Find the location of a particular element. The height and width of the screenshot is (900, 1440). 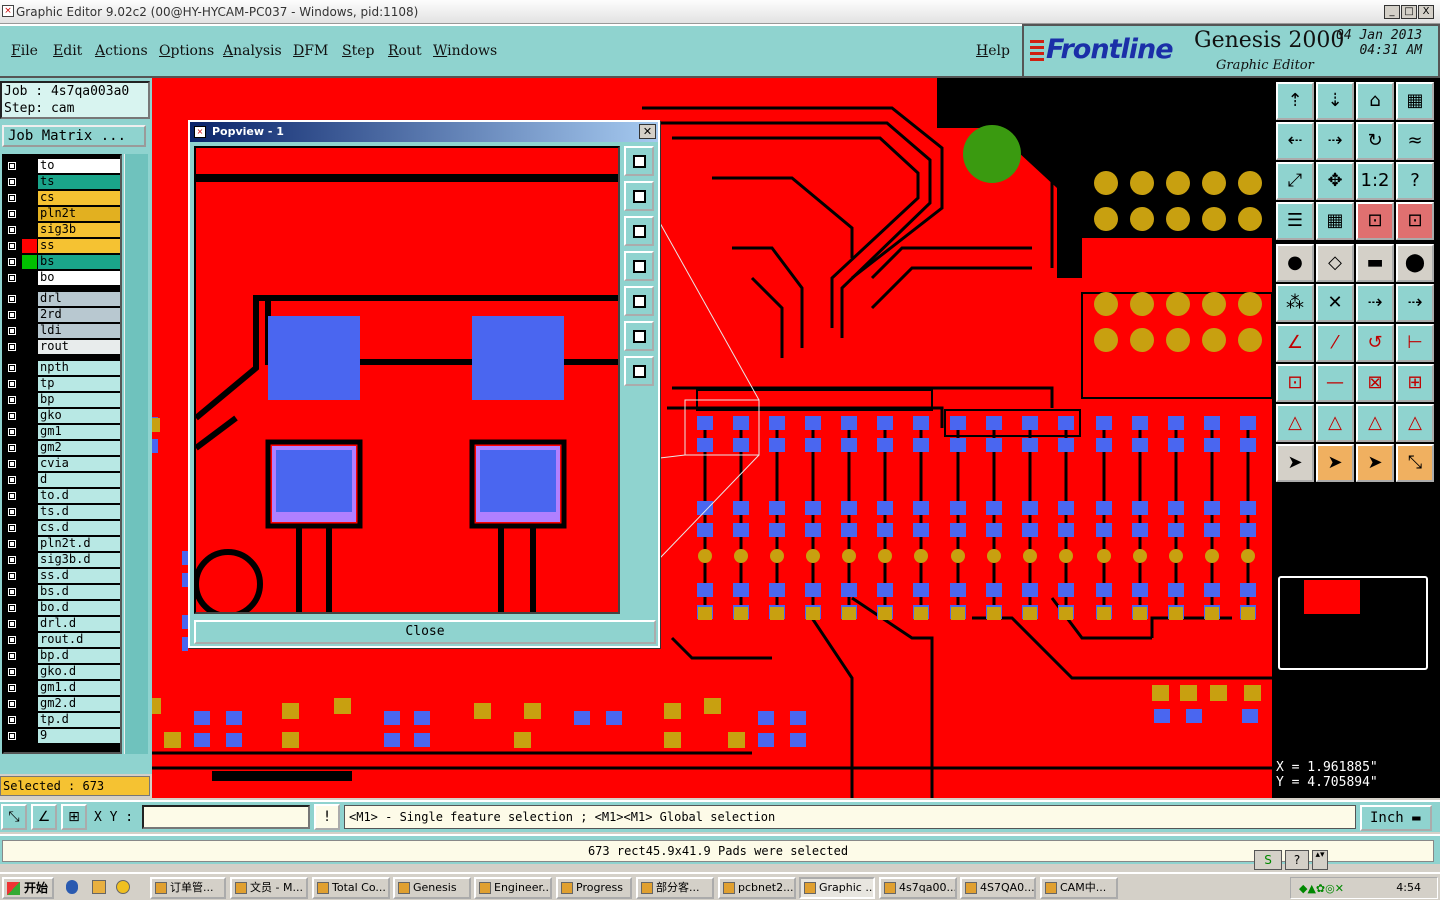

layer-row: gko is located at coordinates (62, 415).